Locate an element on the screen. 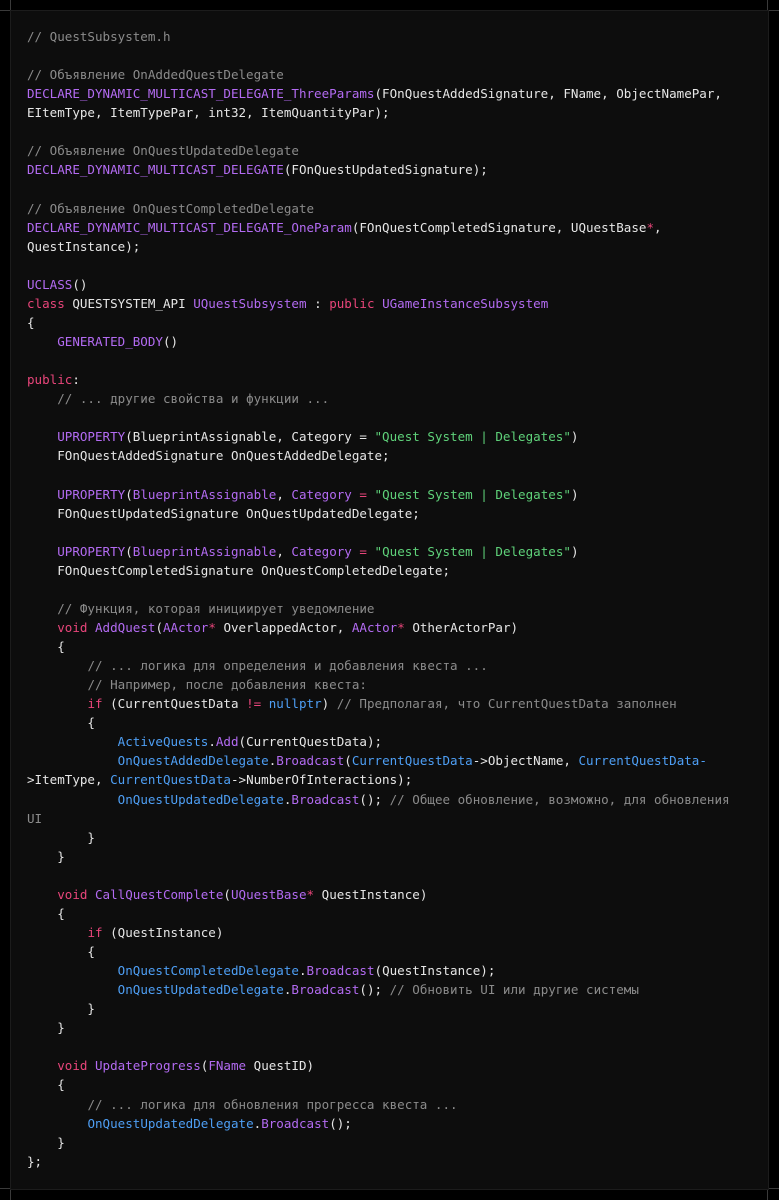 The image size is (779, 1200). code-token-plain: : is located at coordinates (318, 303).